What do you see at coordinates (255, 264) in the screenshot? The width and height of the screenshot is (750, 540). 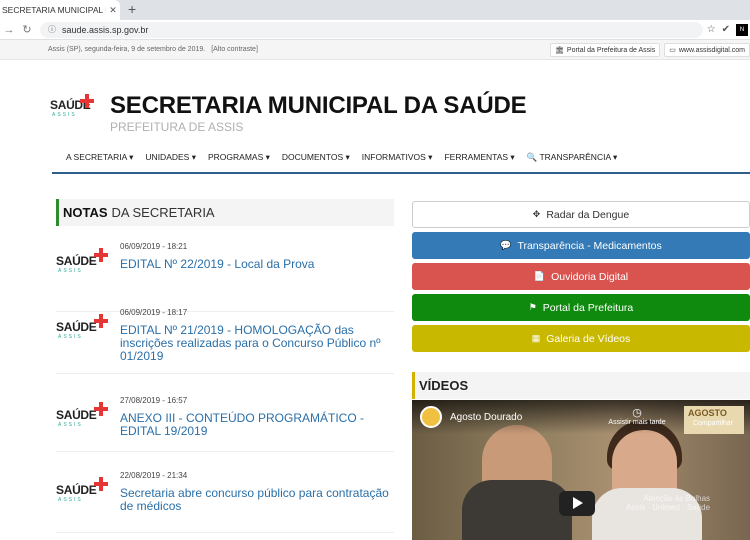 I see `news-title-link: EDITAL Nº 22/2019 - Local da Prova` at bounding box center [255, 264].